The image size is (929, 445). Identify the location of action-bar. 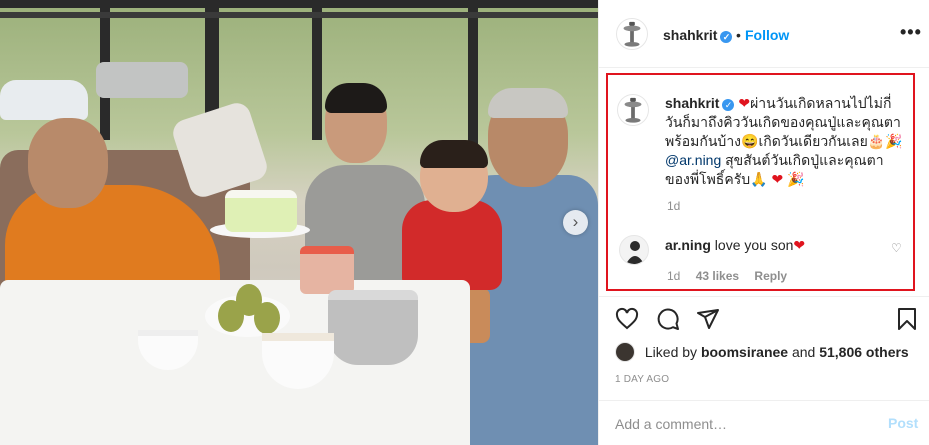
(764, 318).